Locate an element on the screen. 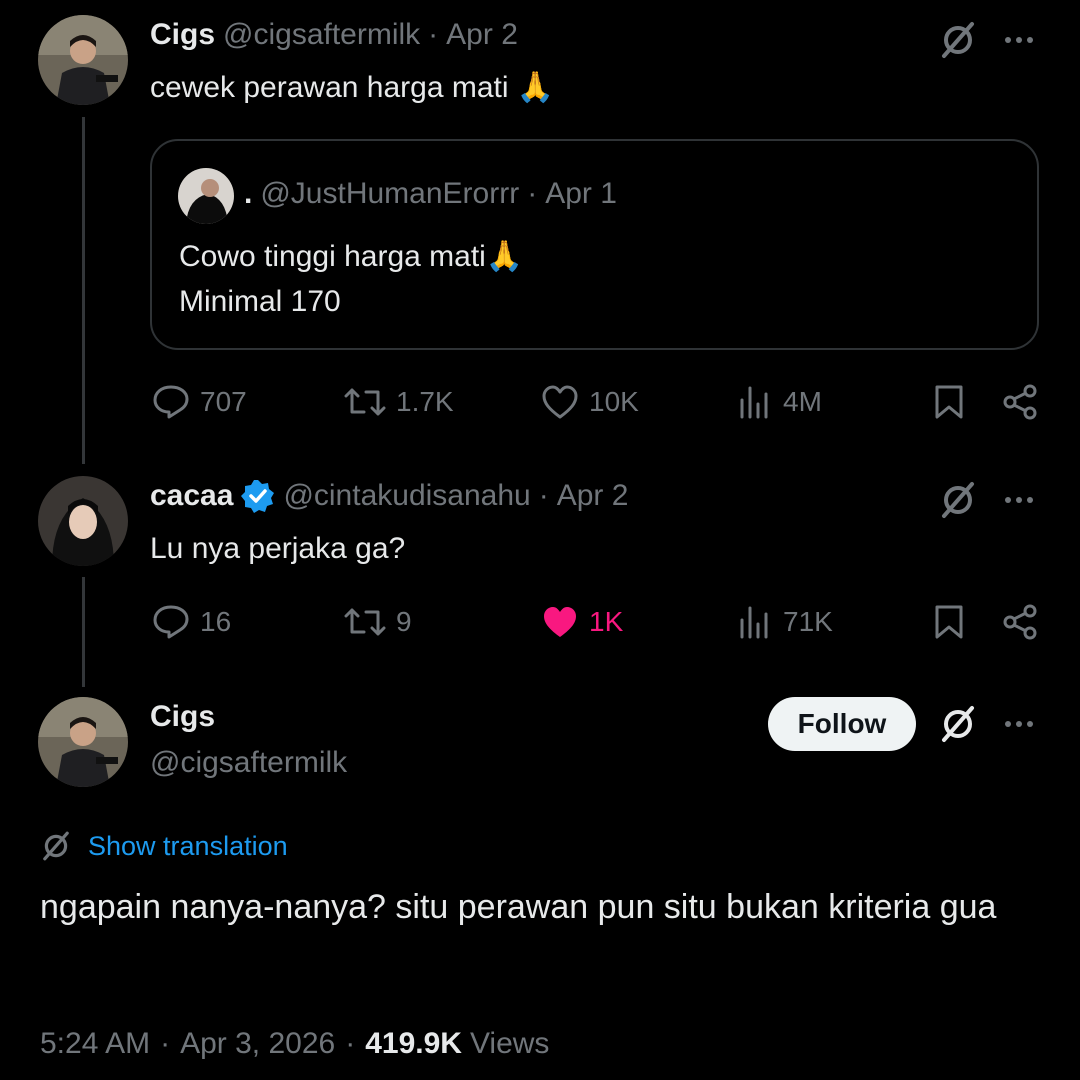 The height and width of the screenshot is (1080, 1080). tweet1-handle: @cigsaftermilk is located at coordinates (321, 35).